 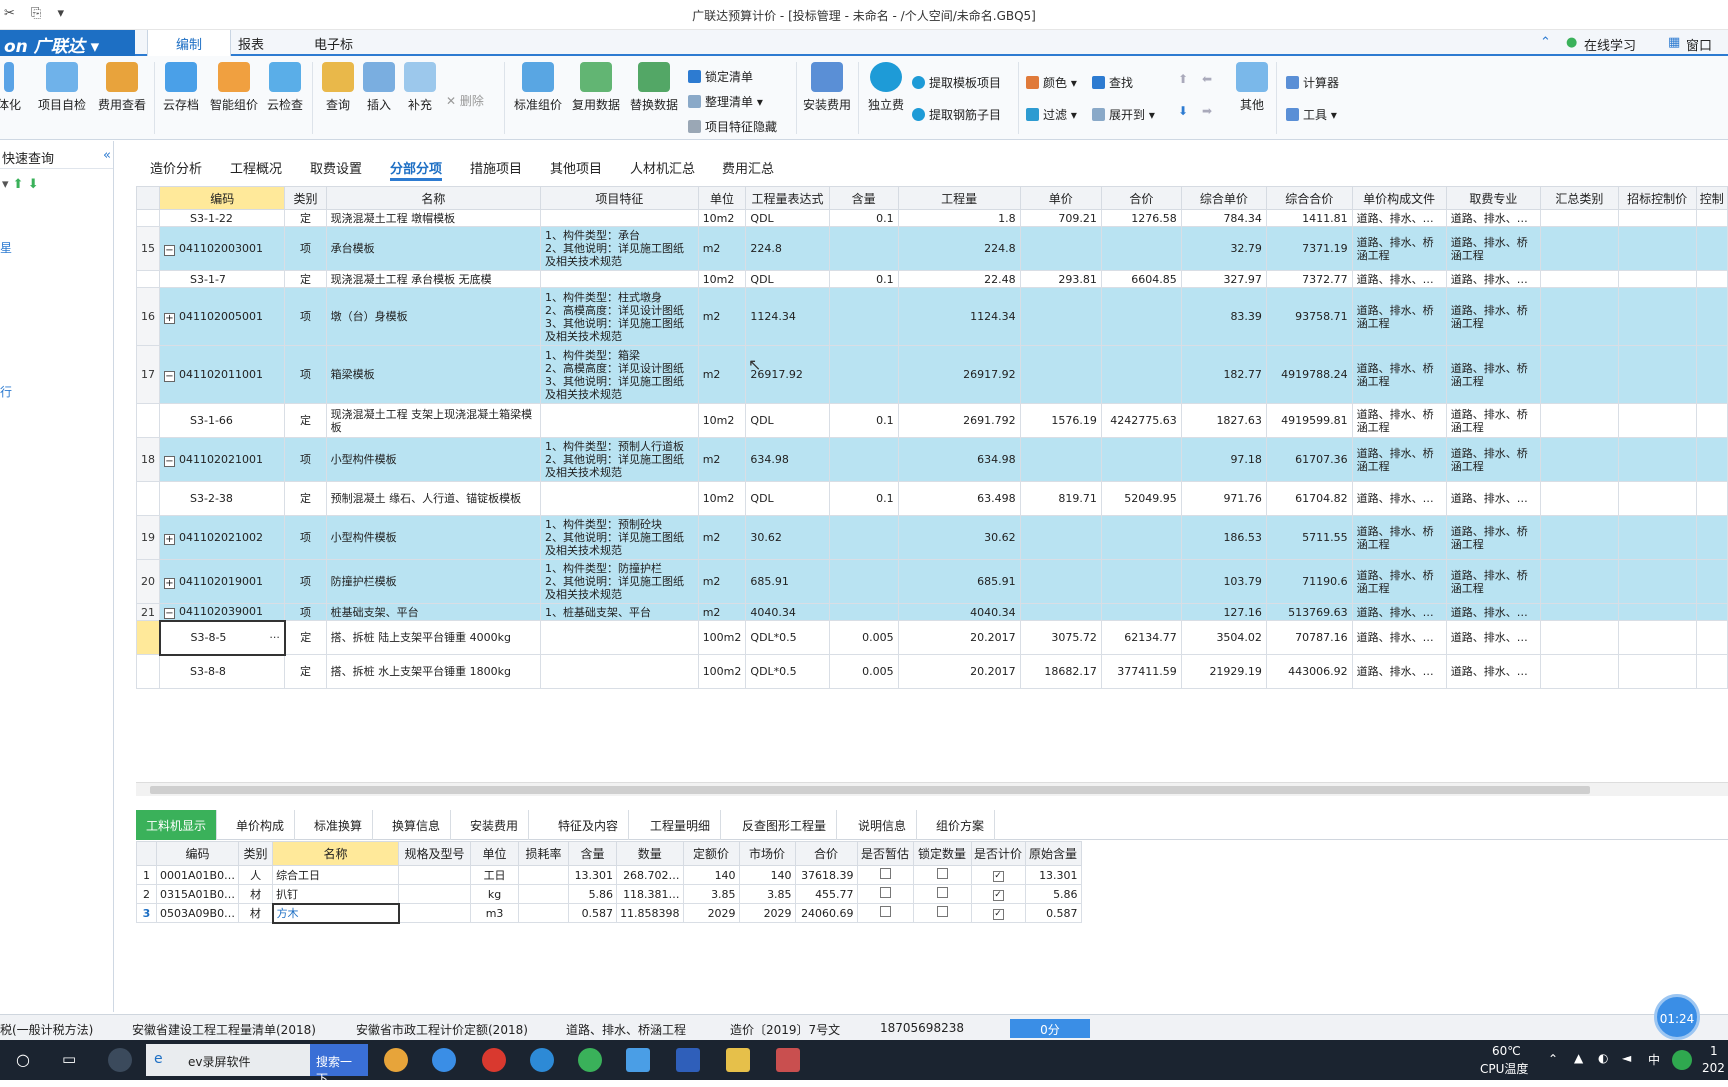 What do you see at coordinates (959, 459) in the screenshot?
I see `cell-qty: 634.98` at bounding box center [959, 459].